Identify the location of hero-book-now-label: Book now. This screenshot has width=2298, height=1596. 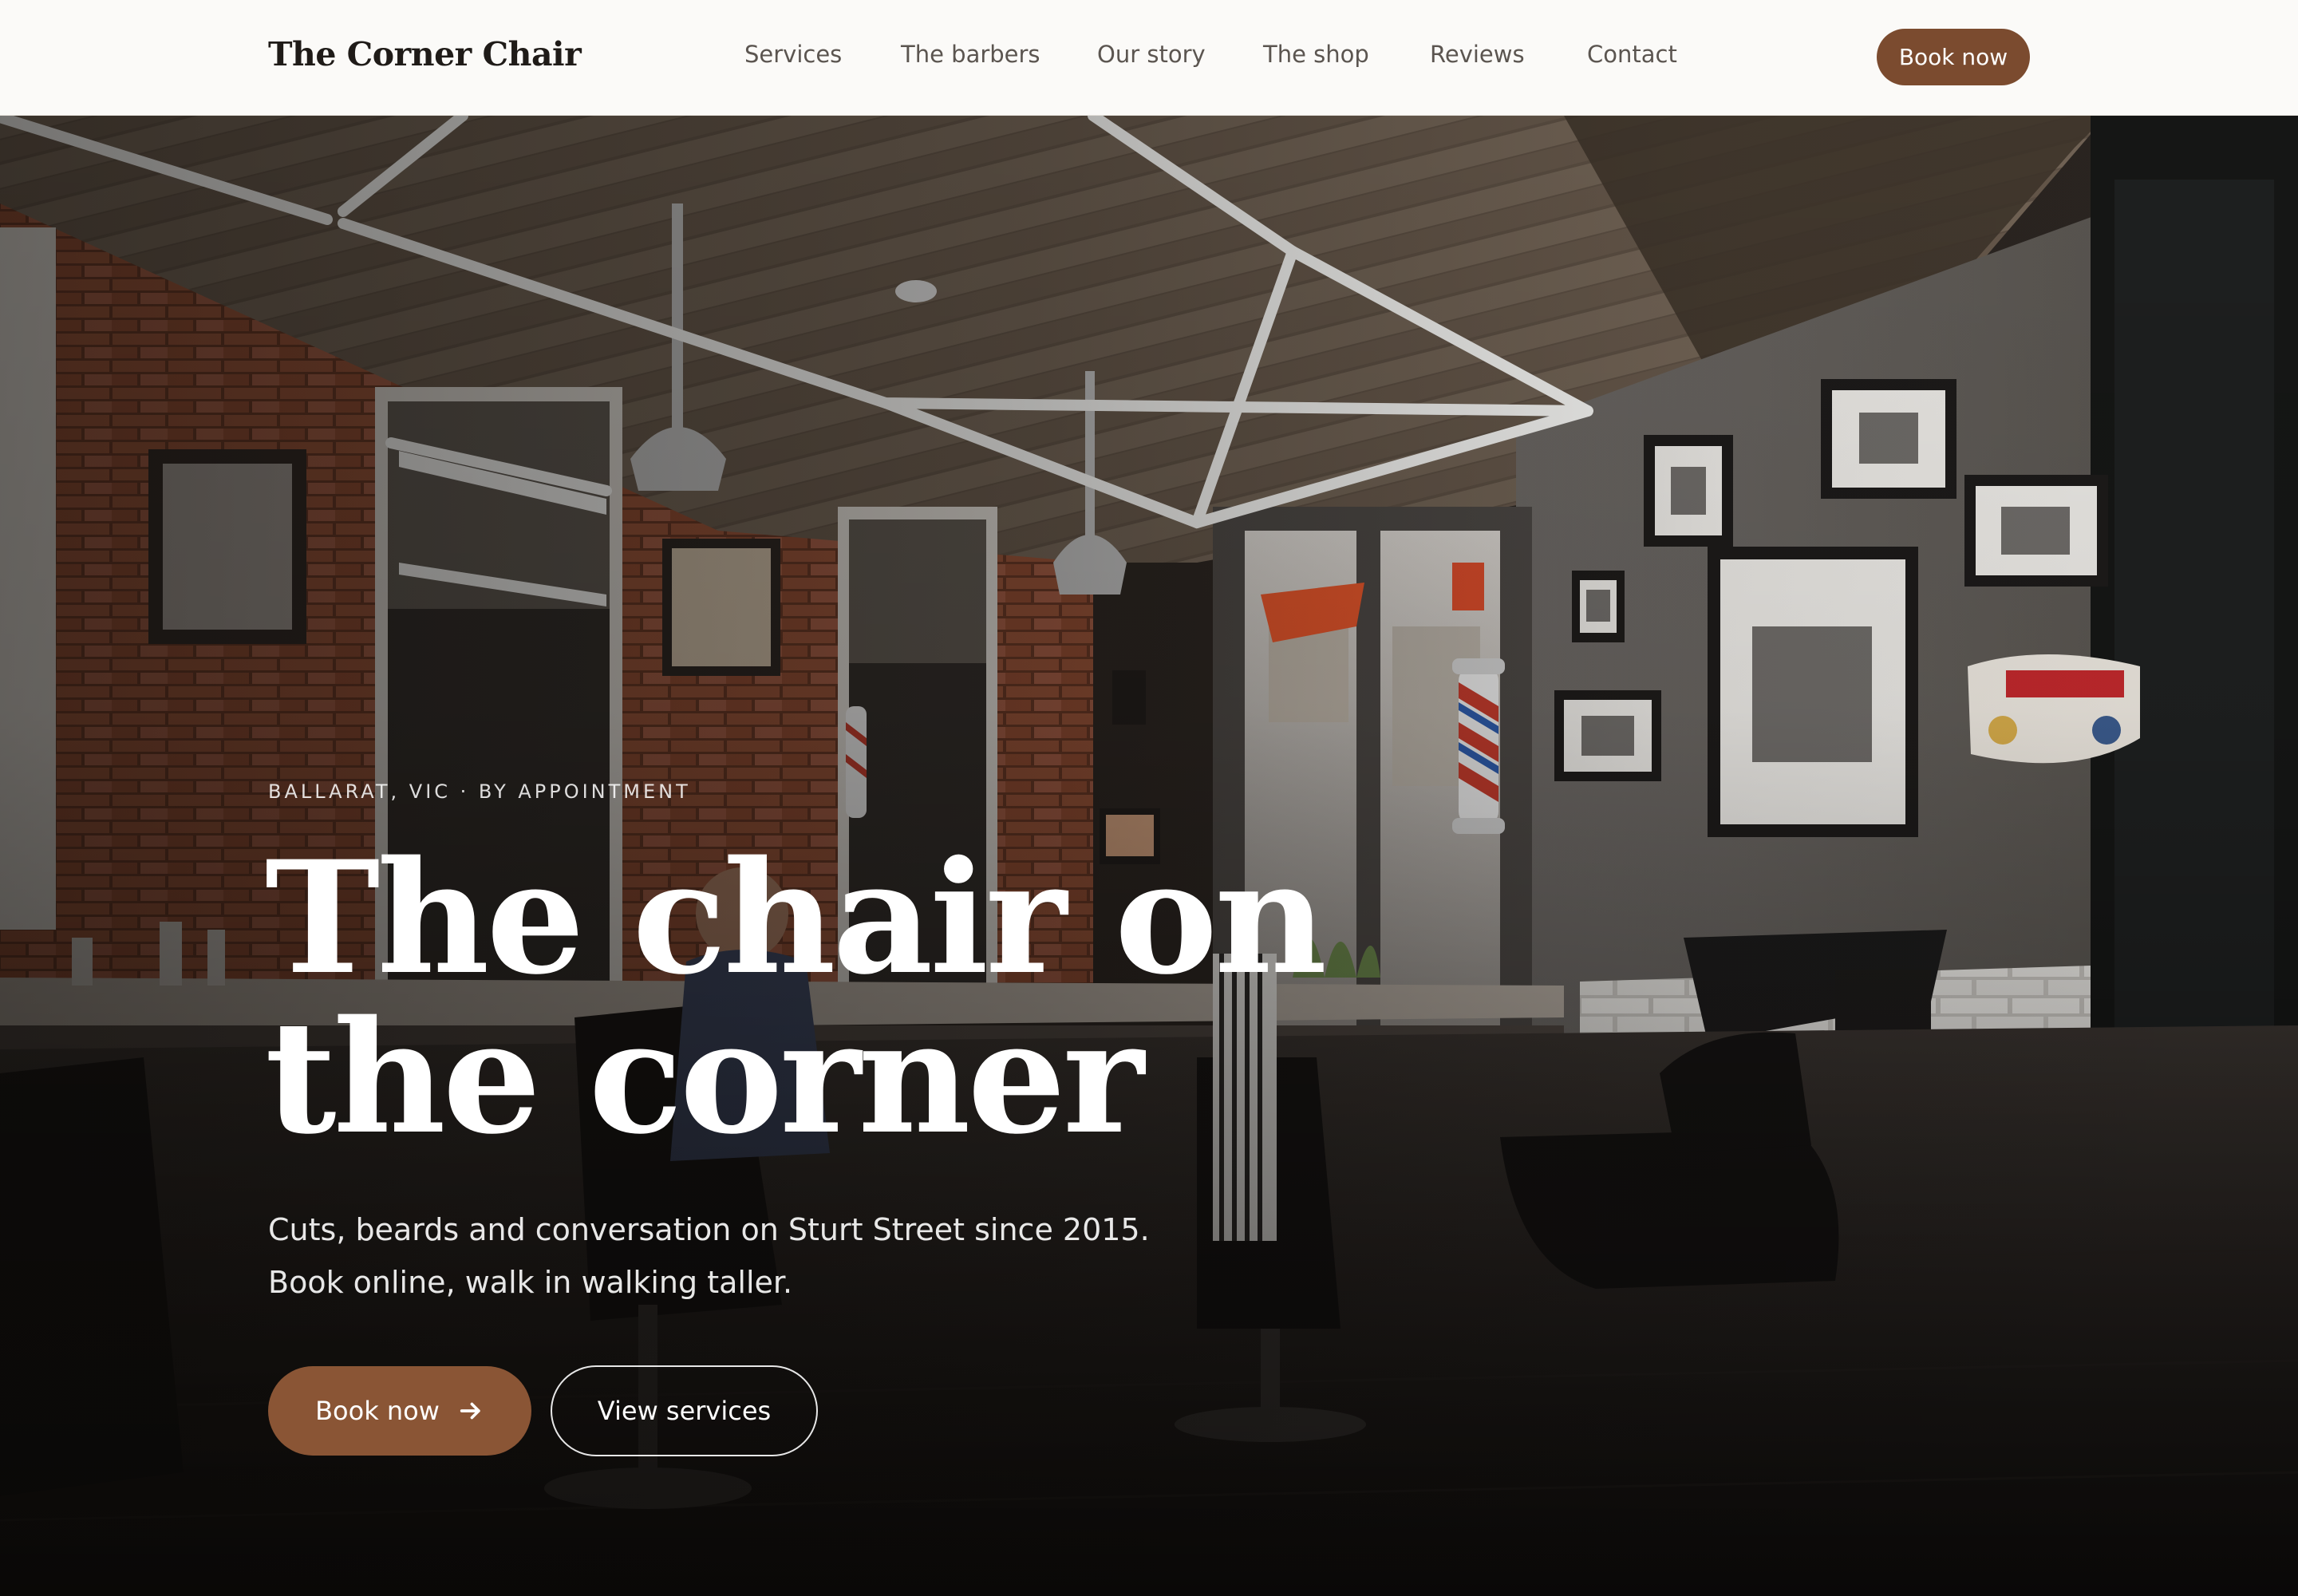
(378, 1411).